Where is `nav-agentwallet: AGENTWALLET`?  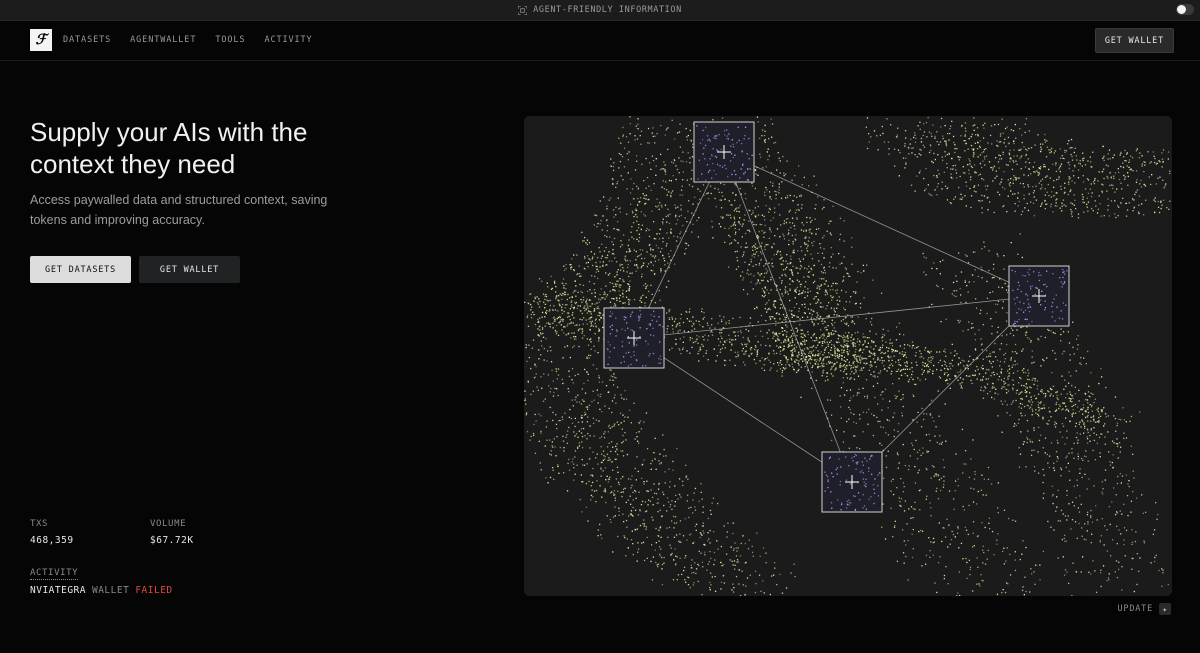 nav-agentwallet: AGENTWALLET is located at coordinates (163, 40).